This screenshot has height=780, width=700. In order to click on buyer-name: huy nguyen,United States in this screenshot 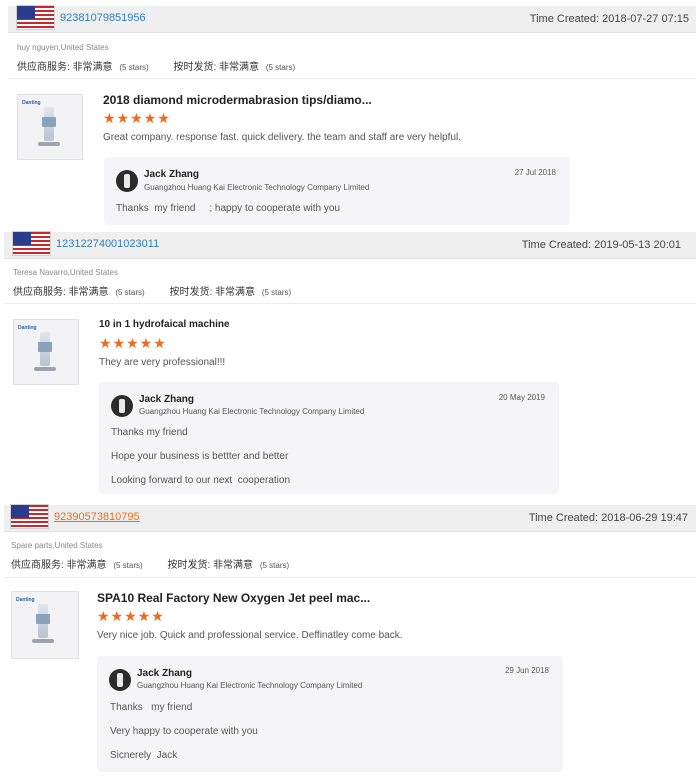, I will do `click(63, 47)`.